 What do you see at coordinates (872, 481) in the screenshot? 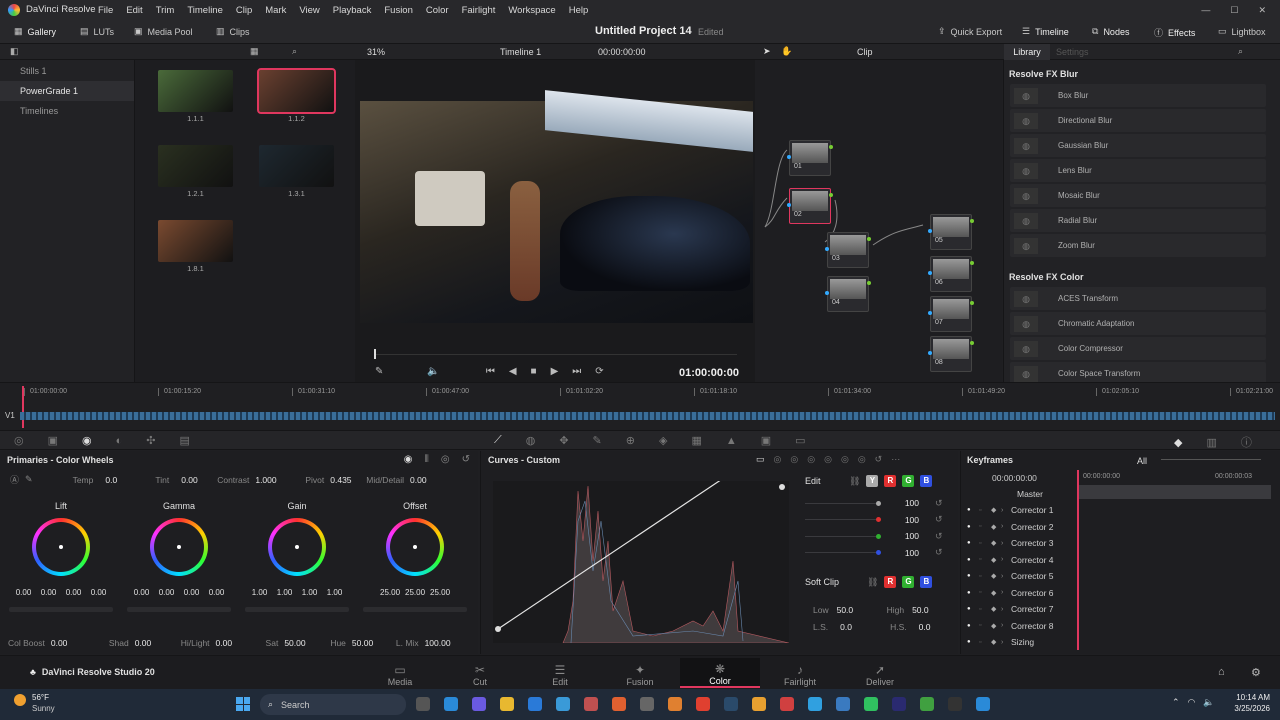
I see `channel-toggle-y: Y` at bounding box center [872, 481].